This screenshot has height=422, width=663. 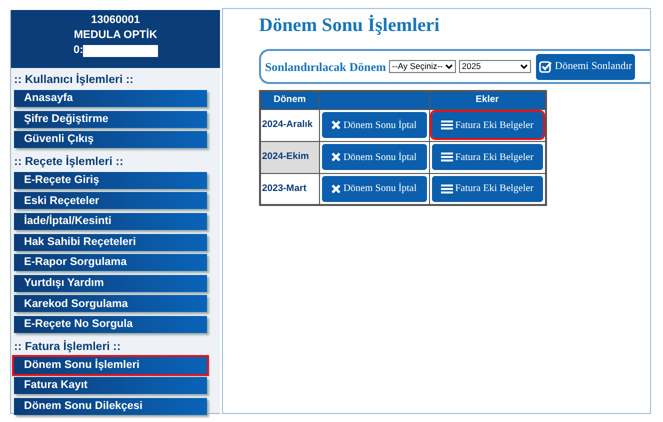 I want to click on sidebar-item: E-Reçete Giriş, so click(x=110, y=180).